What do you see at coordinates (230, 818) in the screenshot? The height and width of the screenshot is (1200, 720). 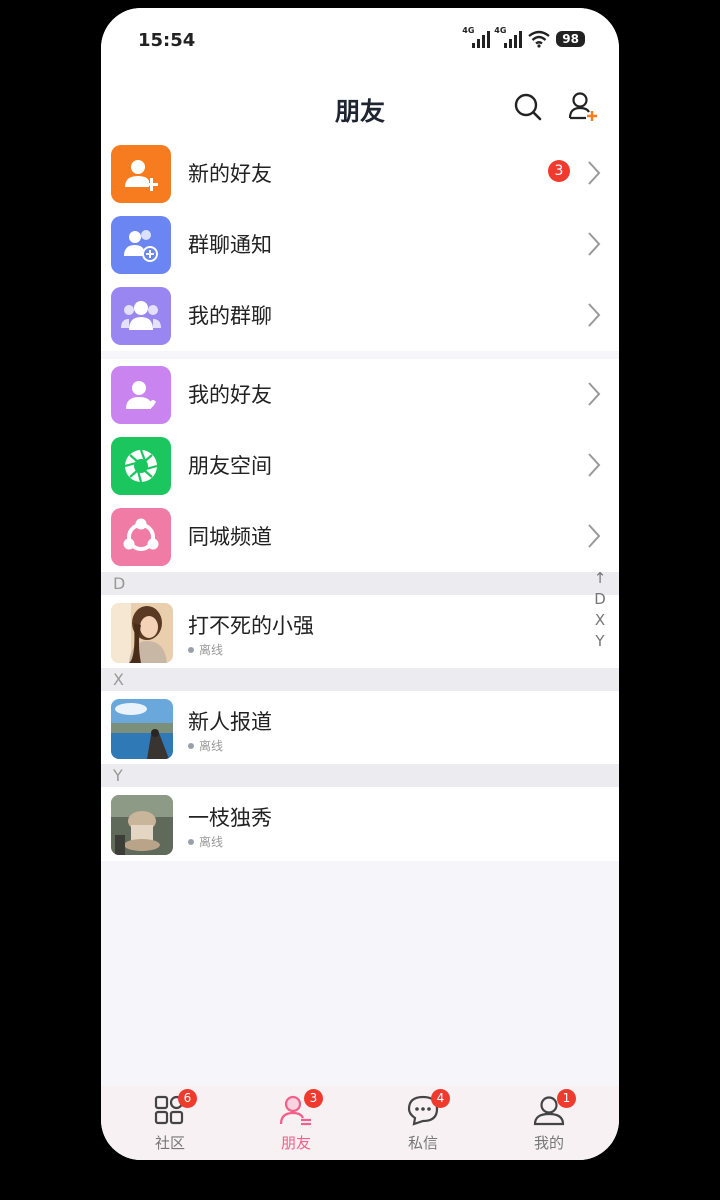 I see `contact-name: 一枝独秀` at bounding box center [230, 818].